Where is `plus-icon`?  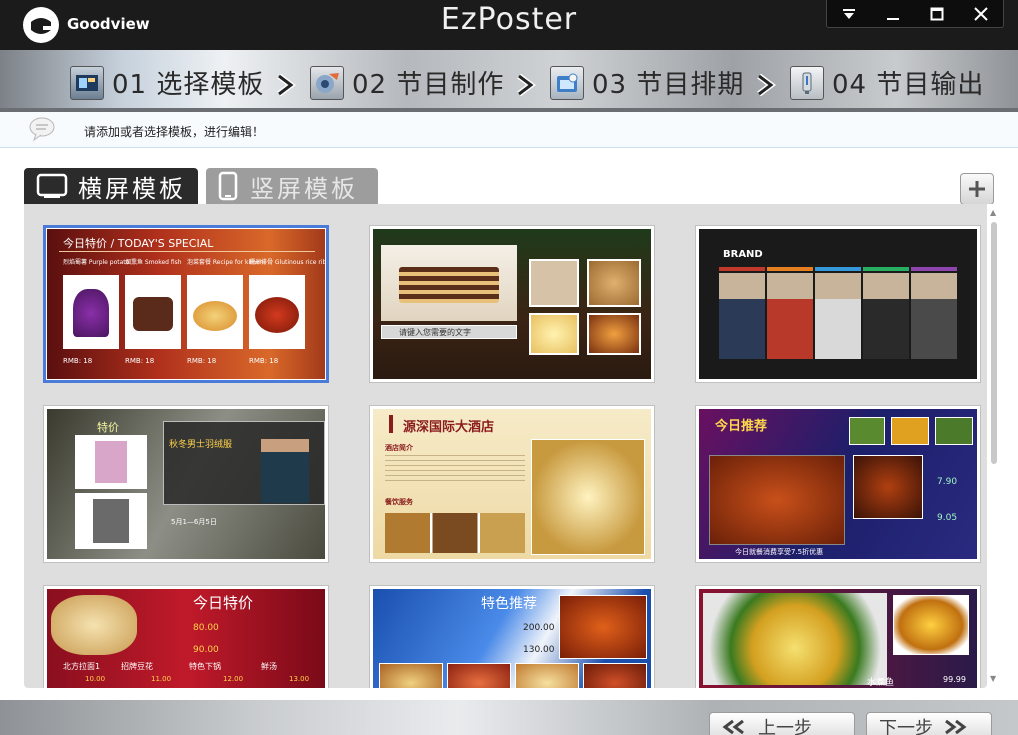
plus-icon is located at coordinates (977, 189).